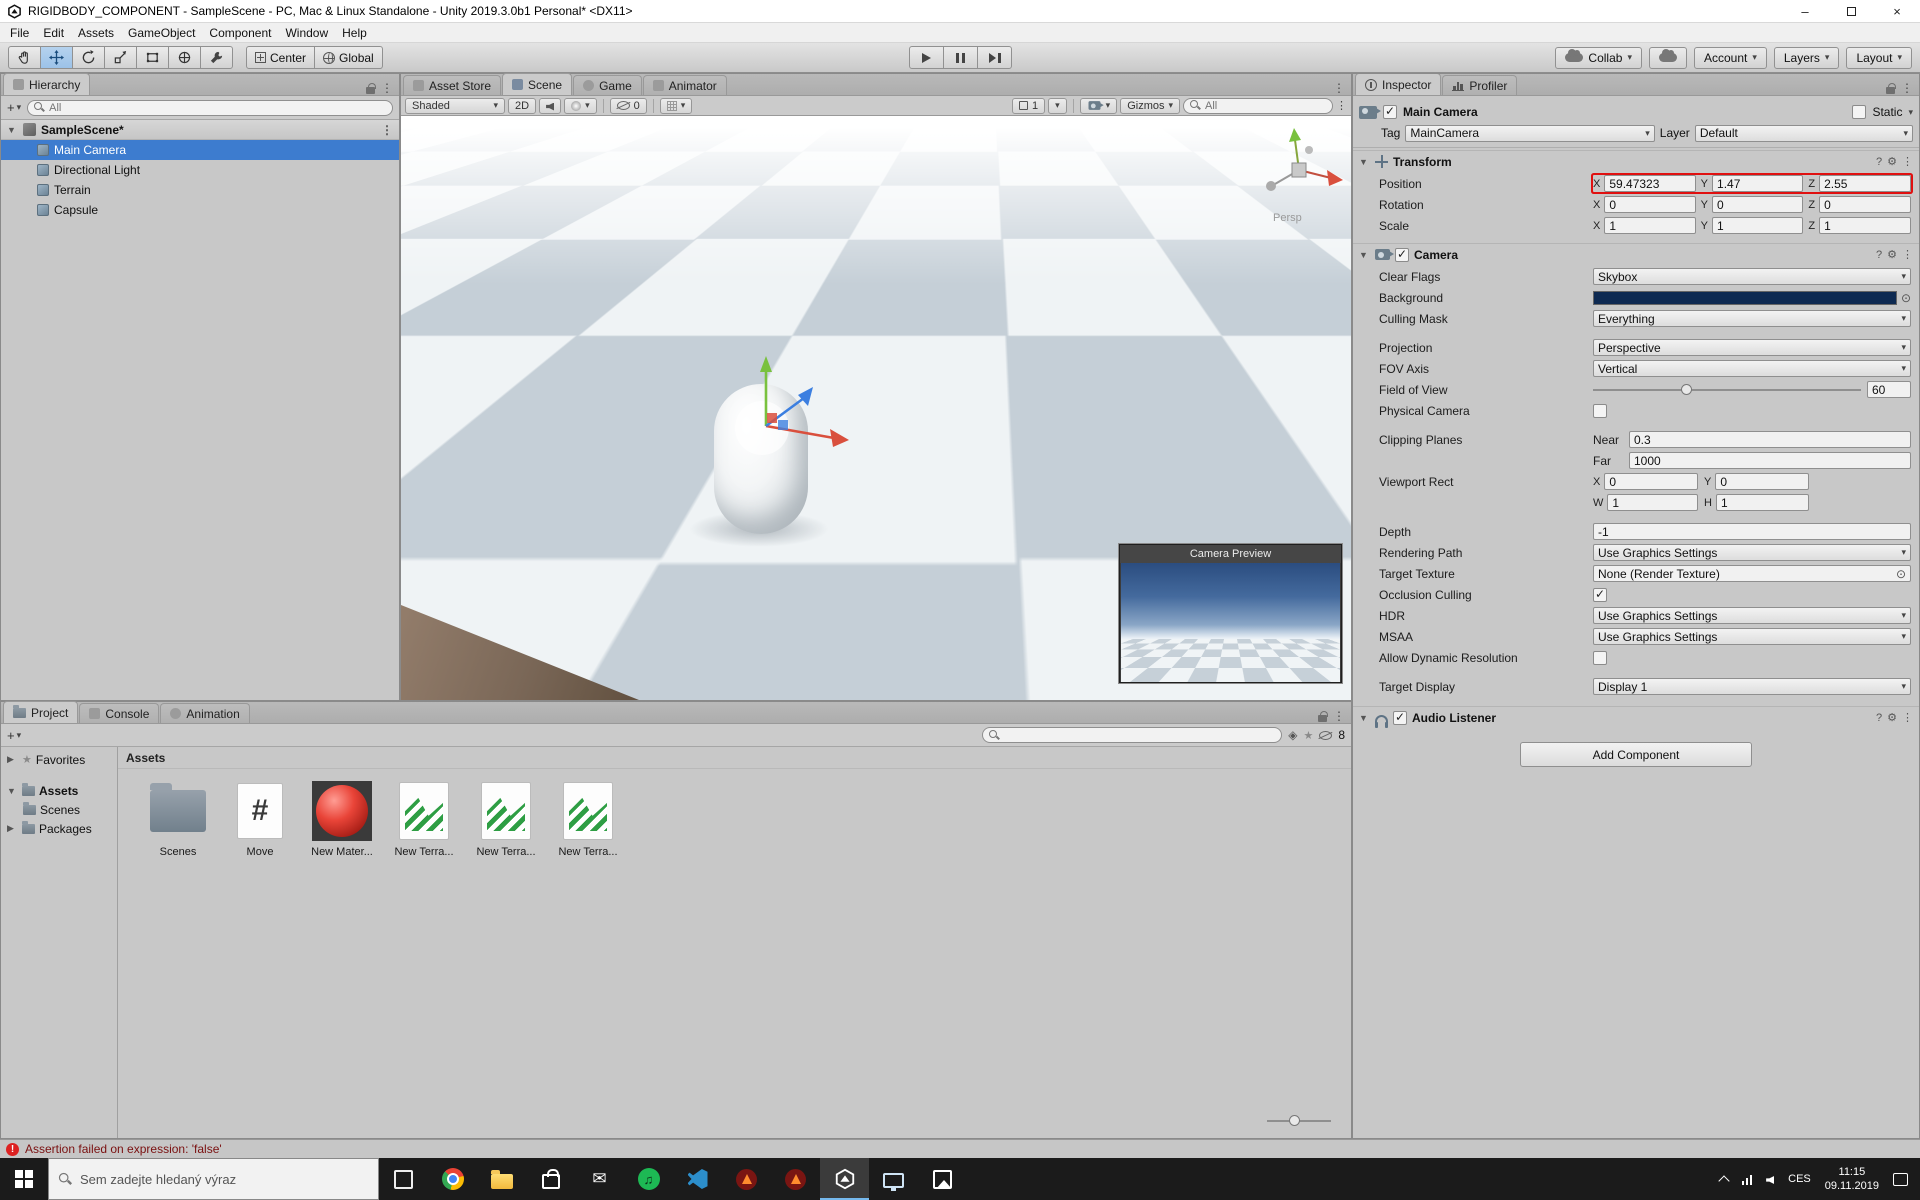 Image resolution: width=1920 pixels, height=1200 pixels. What do you see at coordinates (119, 713) in the screenshot?
I see `tab-console: Console` at bounding box center [119, 713].